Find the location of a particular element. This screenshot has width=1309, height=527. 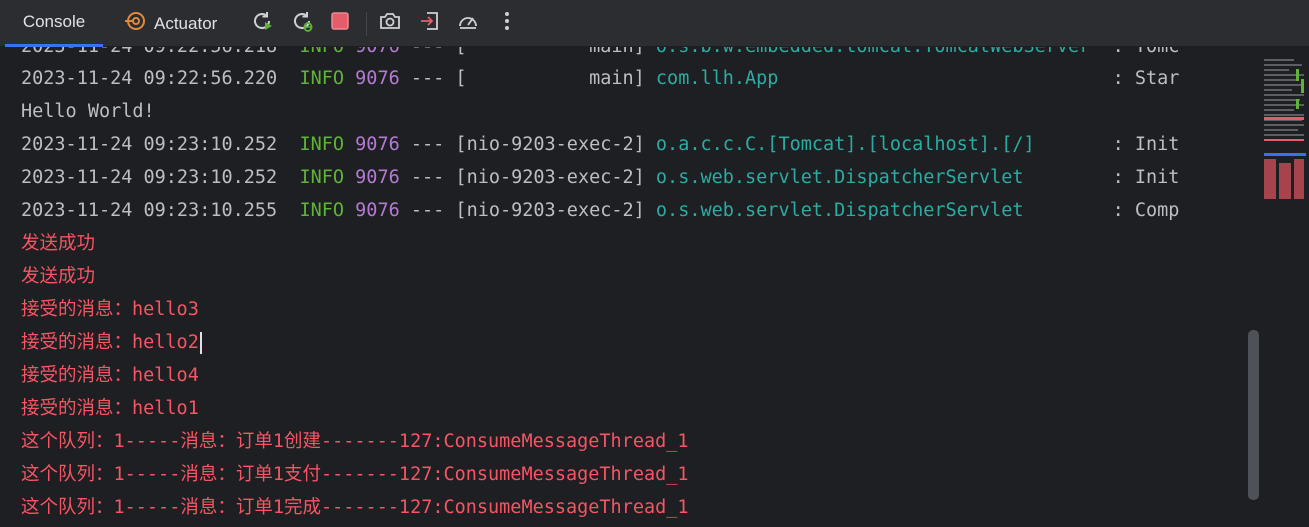

output-line: 接受的消息：hello3 is located at coordinates (110, 309).